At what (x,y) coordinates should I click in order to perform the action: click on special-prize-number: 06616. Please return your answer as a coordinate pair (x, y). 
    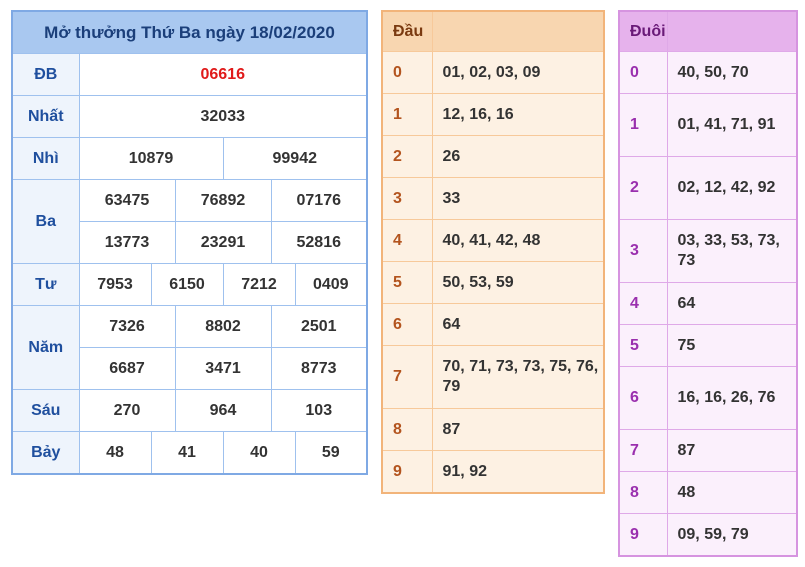
    Looking at the image, I should click on (223, 74).